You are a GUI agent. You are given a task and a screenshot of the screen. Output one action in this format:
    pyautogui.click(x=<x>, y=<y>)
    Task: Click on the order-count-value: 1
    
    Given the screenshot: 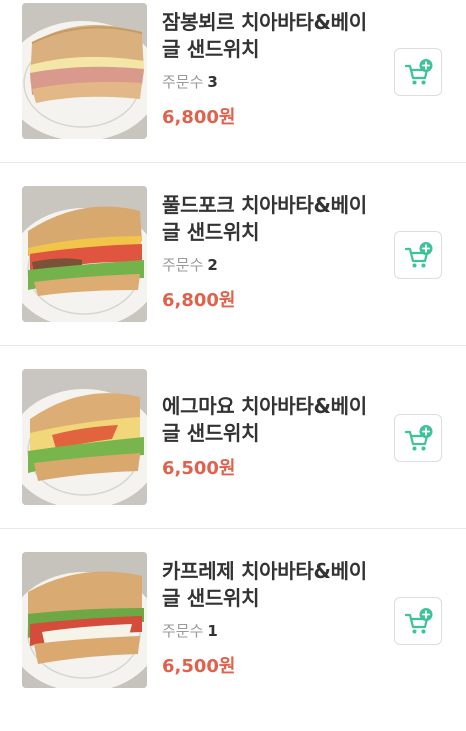 What is the action you would take?
    pyautogui.click(x=212, y=631)
    